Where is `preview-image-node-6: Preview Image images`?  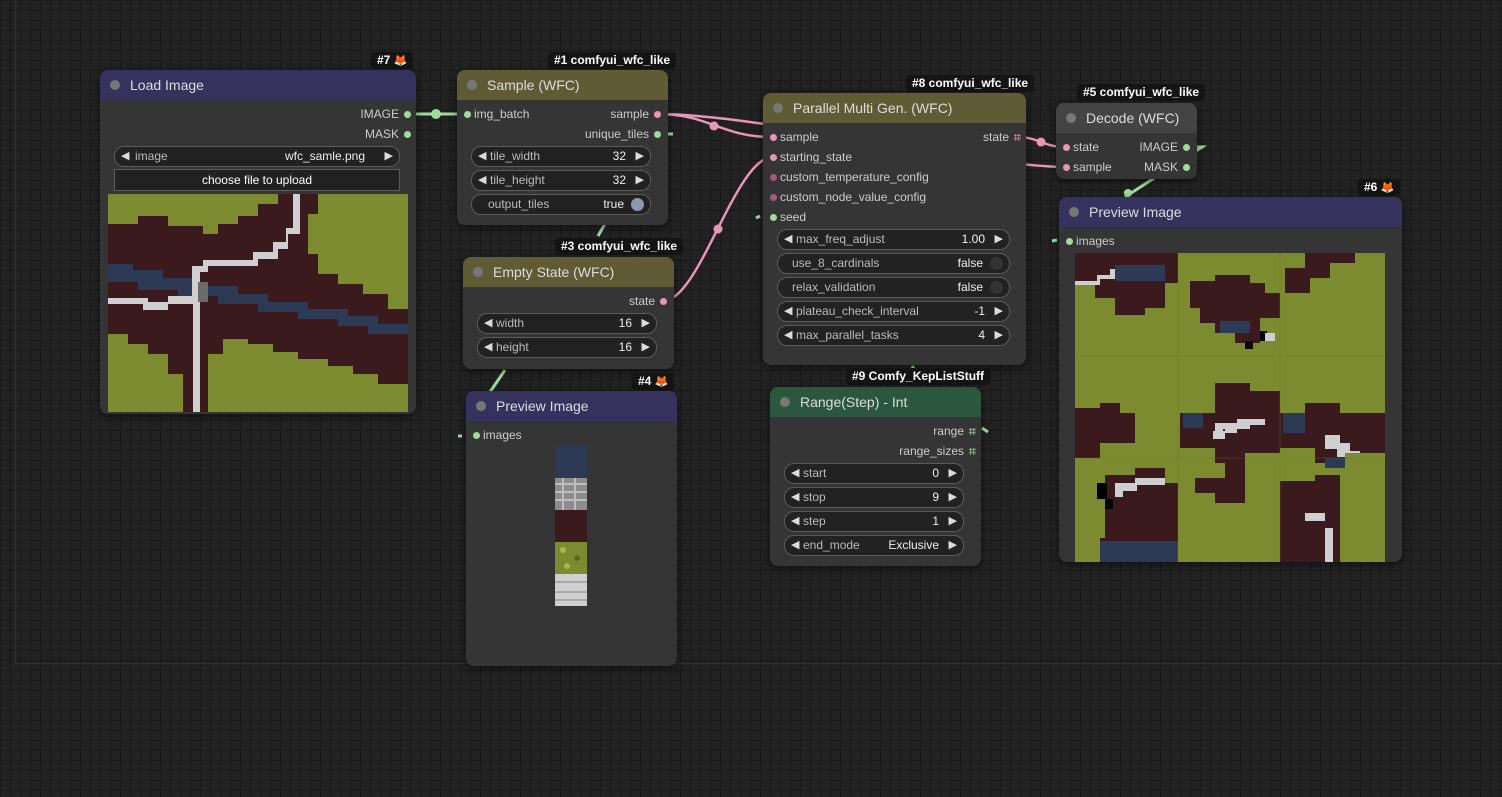
preview-image-node-6: Preview Image images is located at coordinates (1230, 379).